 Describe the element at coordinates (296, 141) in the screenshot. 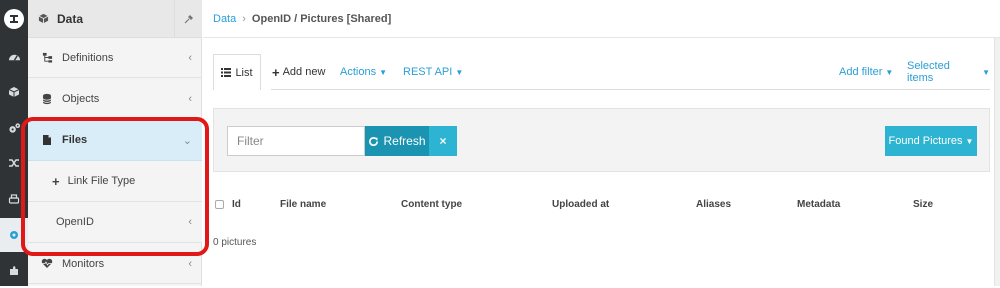

I see `filter-input` at that location.